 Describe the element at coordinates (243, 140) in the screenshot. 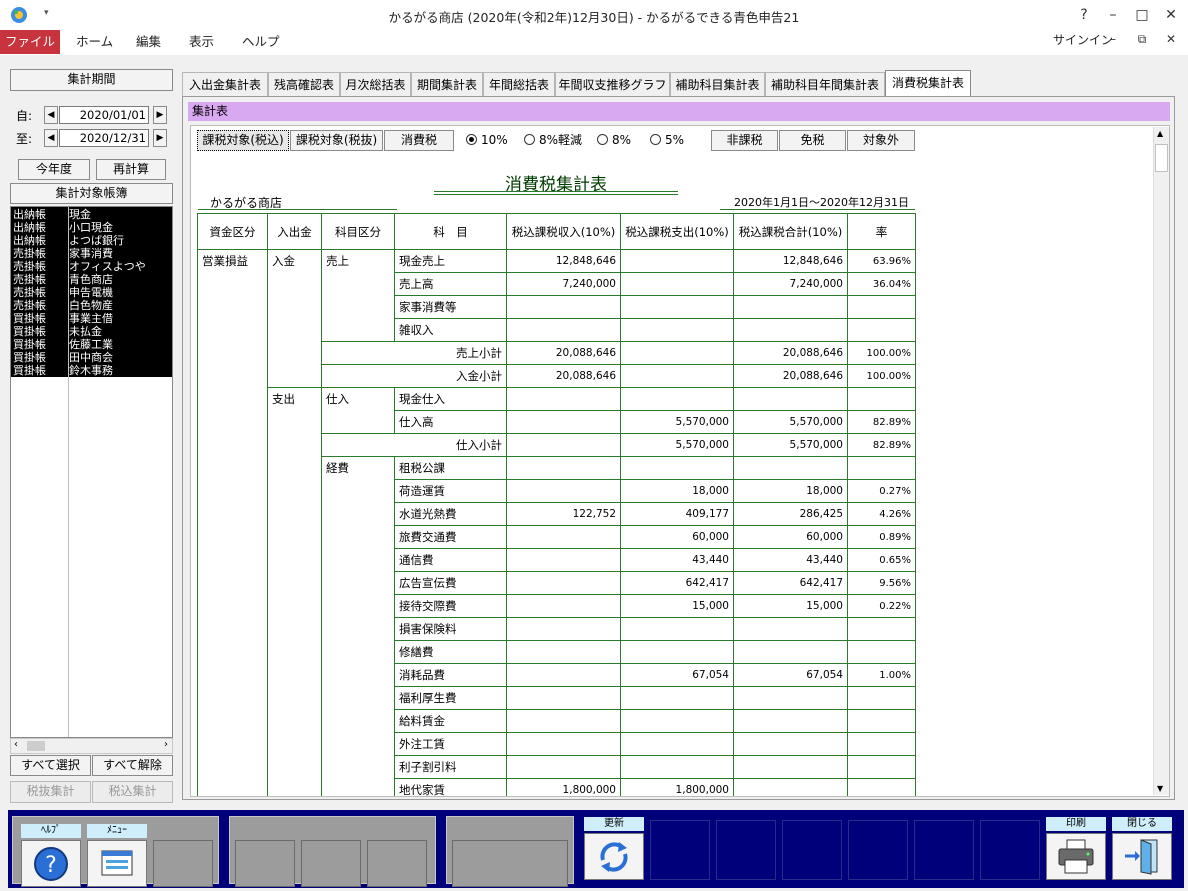

I see `taxable-incl-button: 課税対象(税込)` at that location.